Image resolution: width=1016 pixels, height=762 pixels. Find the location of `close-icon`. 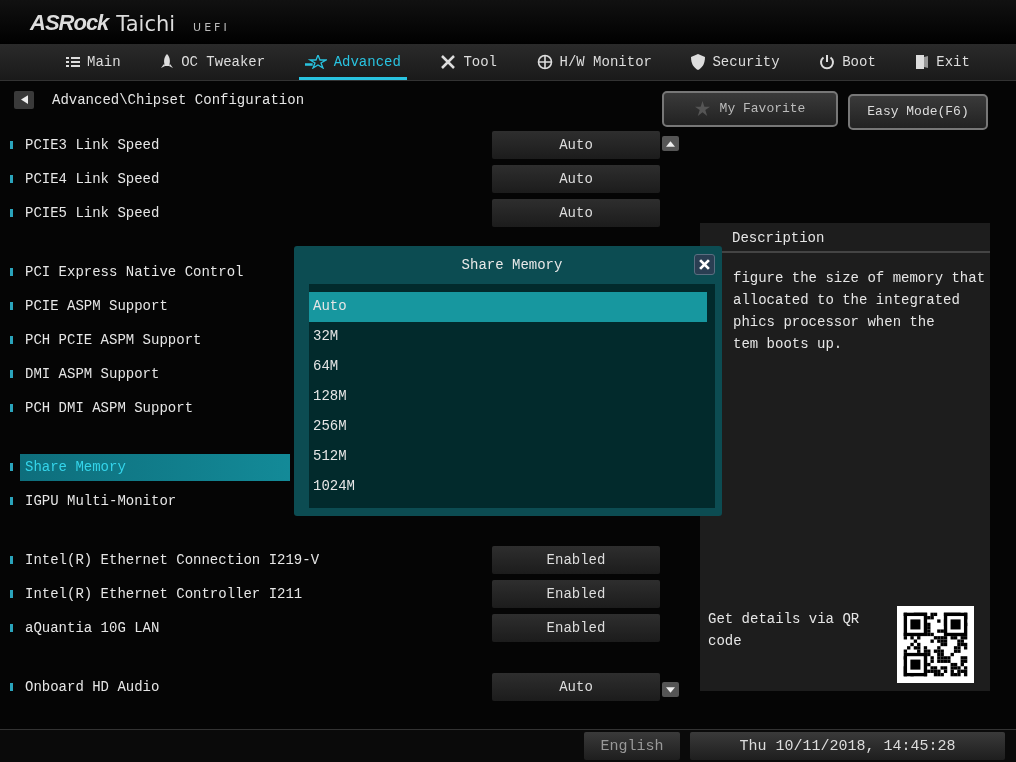

close-icon is located at coordinates (704, 264).